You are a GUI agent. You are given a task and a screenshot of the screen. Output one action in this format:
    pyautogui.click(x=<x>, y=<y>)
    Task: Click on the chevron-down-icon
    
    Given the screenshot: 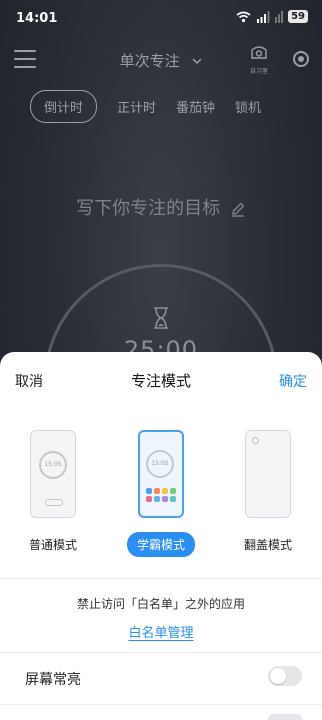 What is the action you would take?
    pyautogui.click(x=197, y=61)
    